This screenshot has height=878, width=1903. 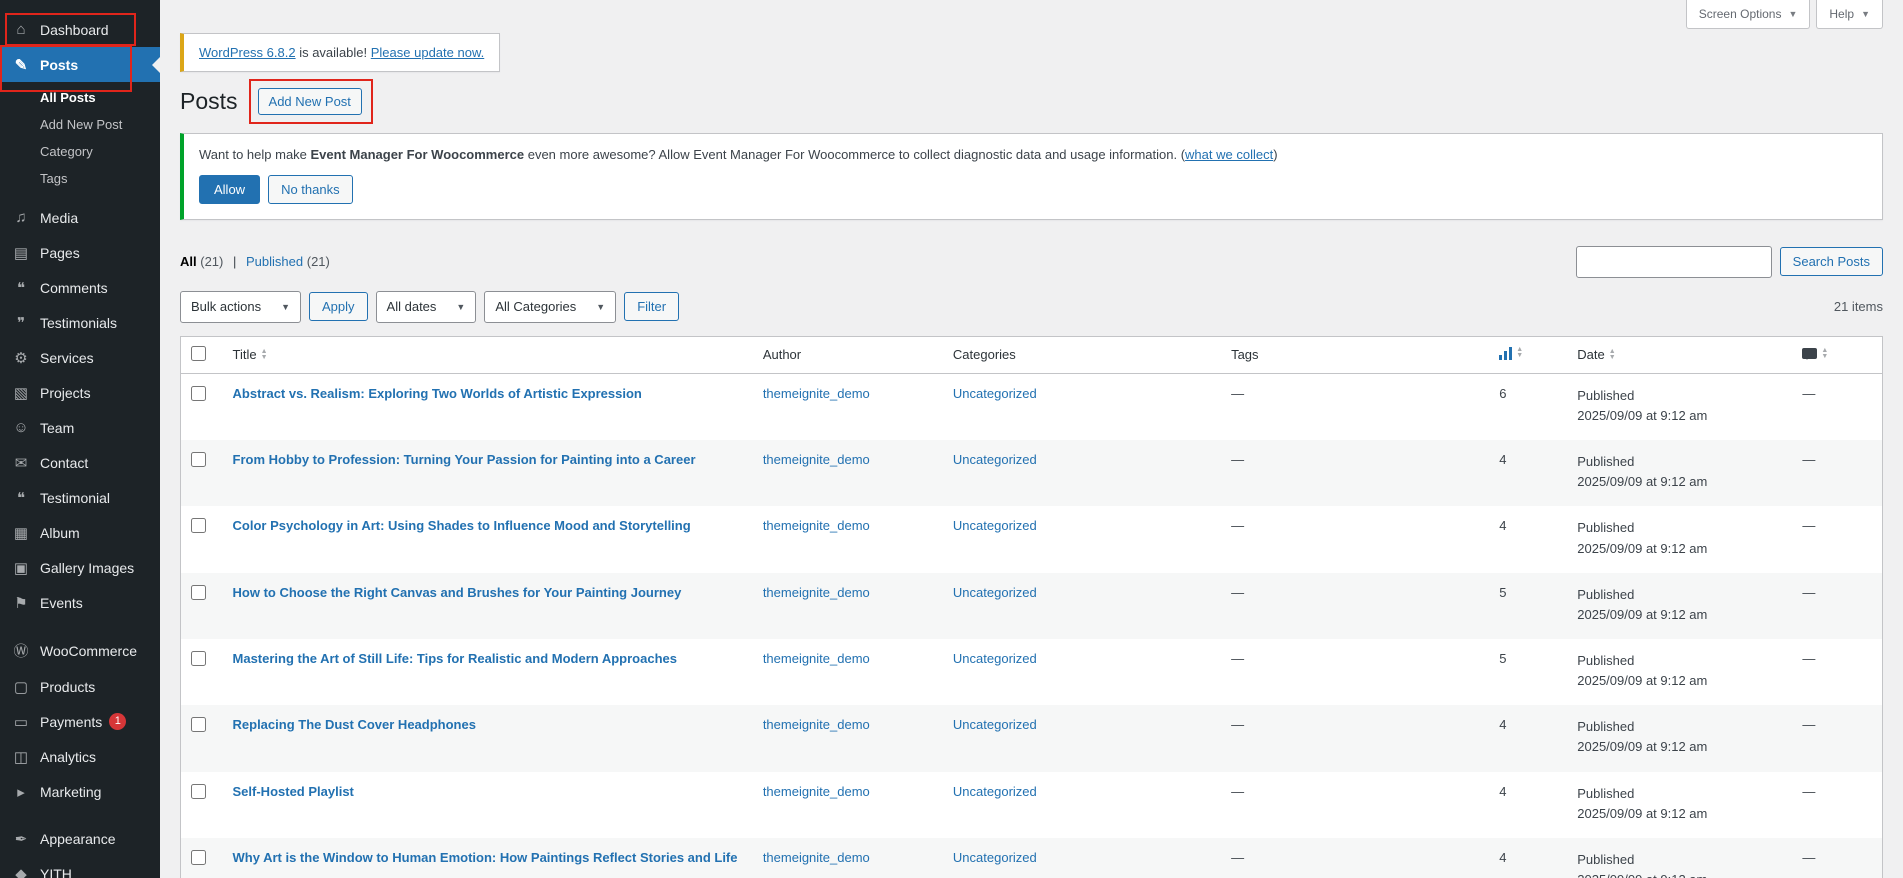 I want to click on chevron-down-icon: ▼, so click(x=1793, y=14).